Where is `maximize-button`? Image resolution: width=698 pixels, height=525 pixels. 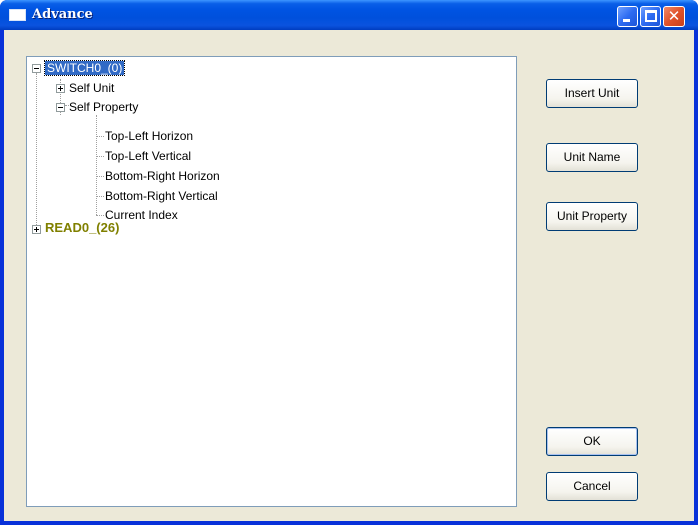 maximize-button is located at coordinates (650, 16).